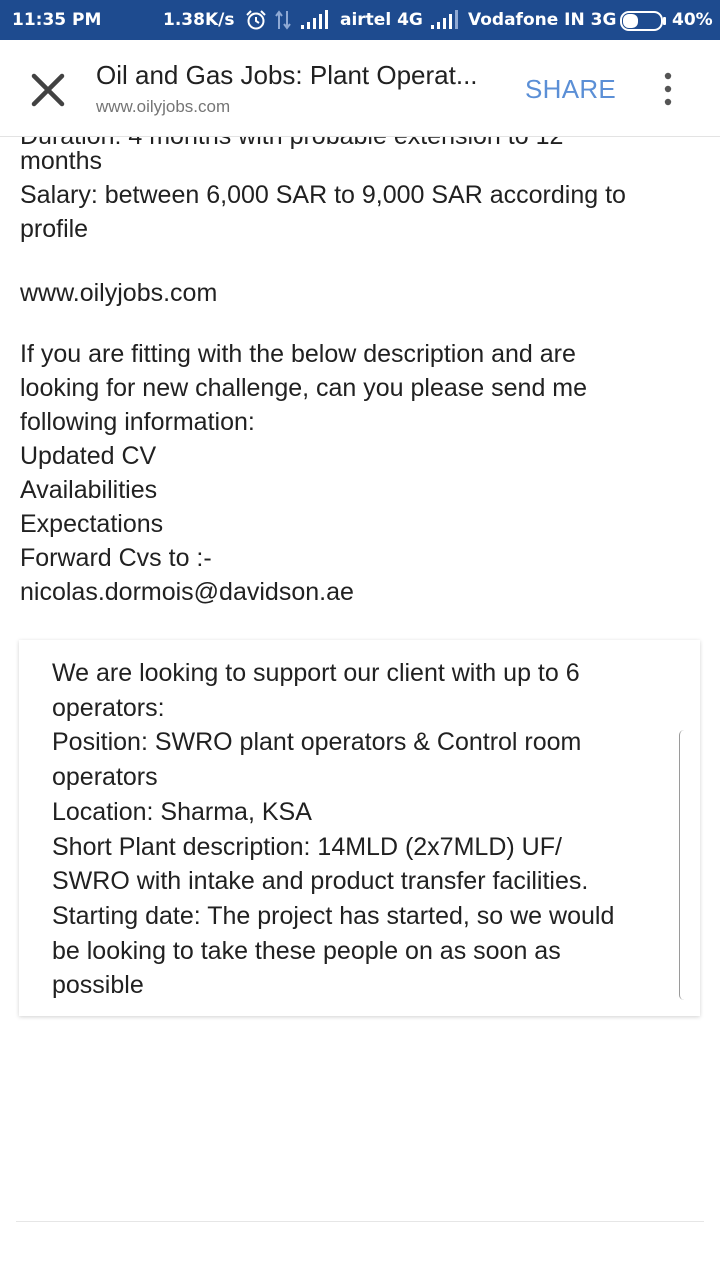 The image size is (720, 1280). I want to click on share-button: SHARE, so click(570, 89).